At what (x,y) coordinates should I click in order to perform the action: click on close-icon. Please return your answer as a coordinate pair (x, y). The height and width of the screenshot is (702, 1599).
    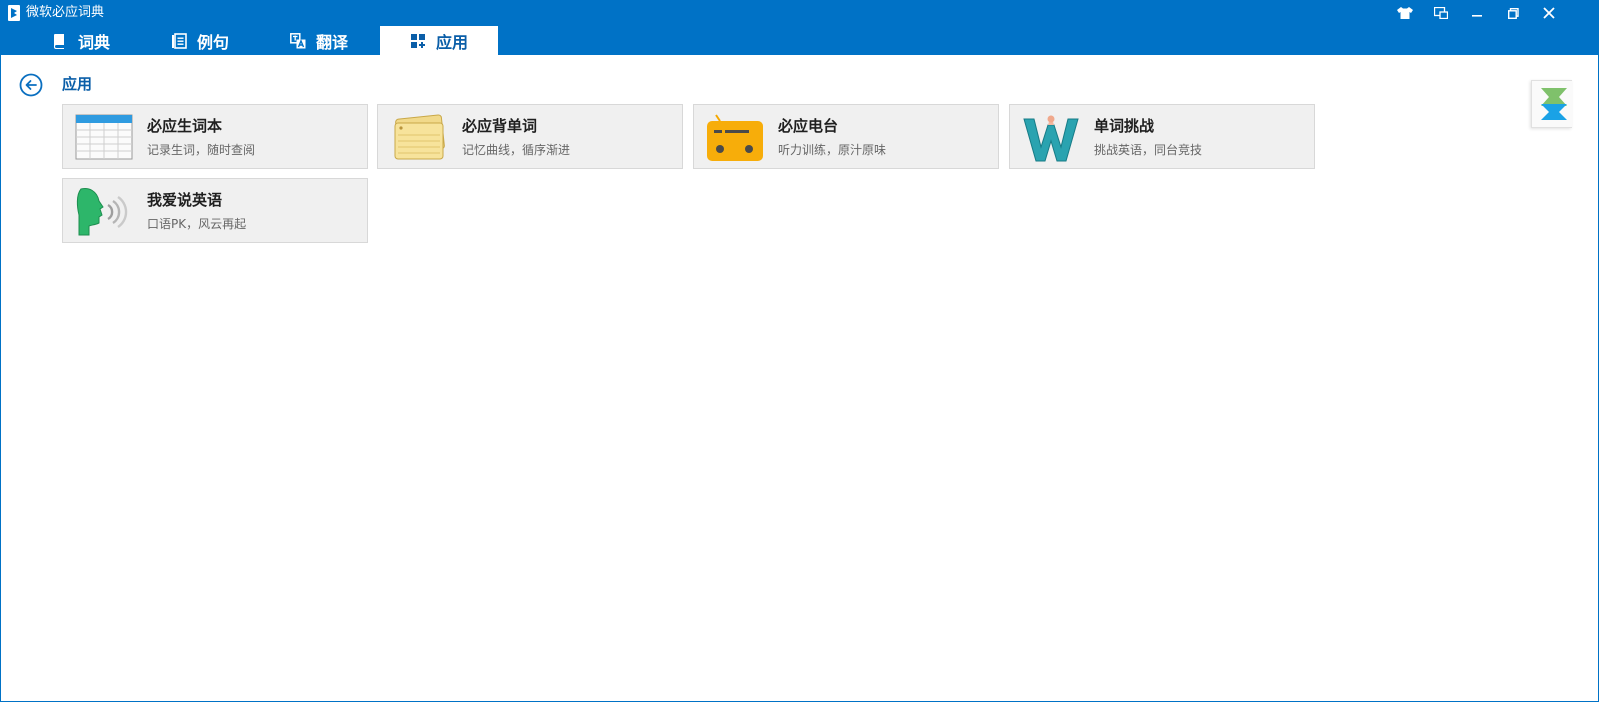
    Looking at the image, I should click on (1549, 13).